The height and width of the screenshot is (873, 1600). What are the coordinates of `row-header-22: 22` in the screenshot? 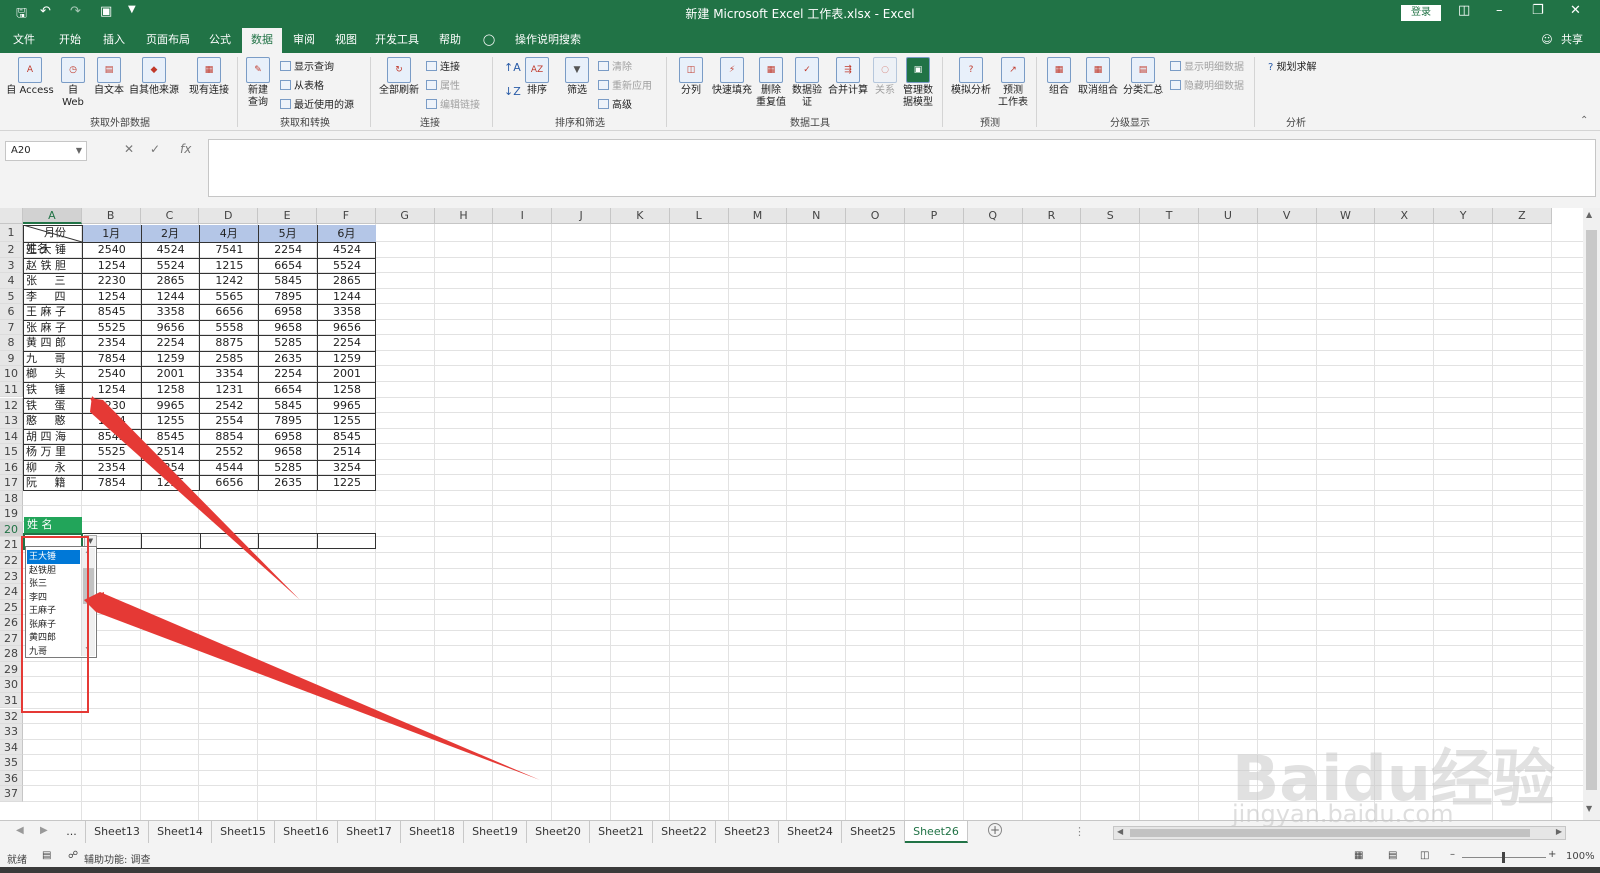 It's located at (11, 561).